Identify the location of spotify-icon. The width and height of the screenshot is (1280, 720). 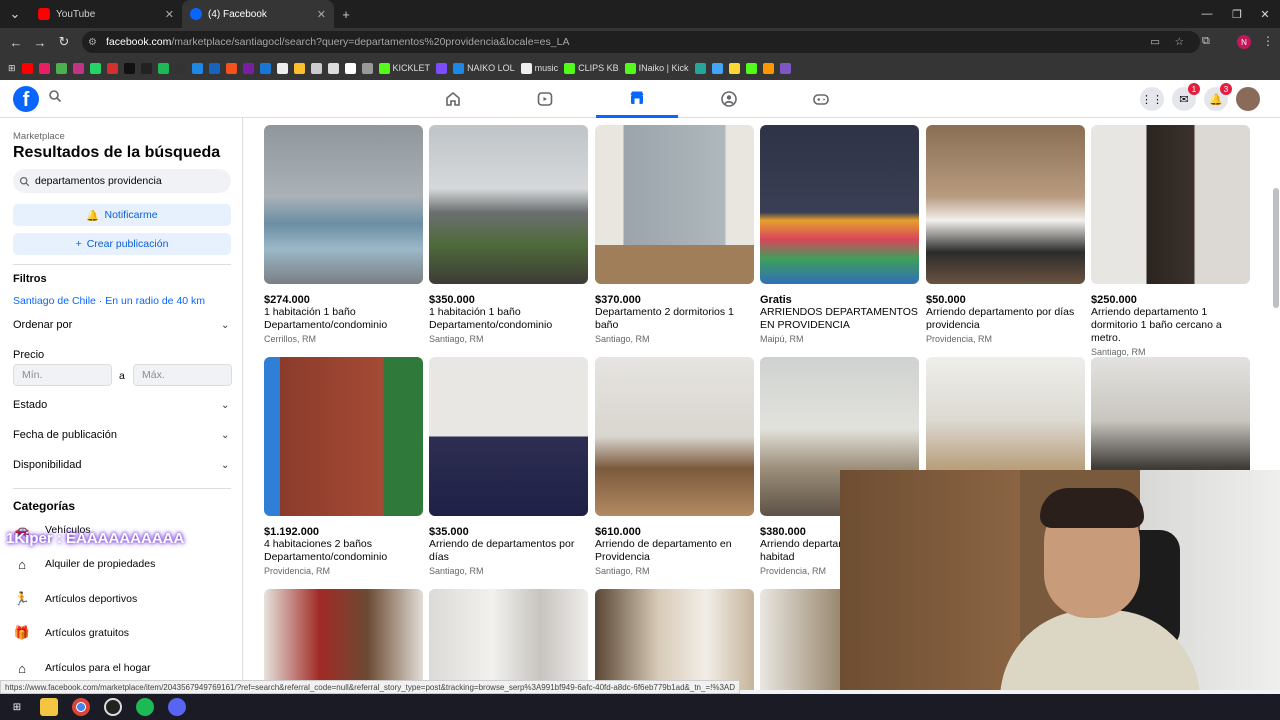
(145, 707).